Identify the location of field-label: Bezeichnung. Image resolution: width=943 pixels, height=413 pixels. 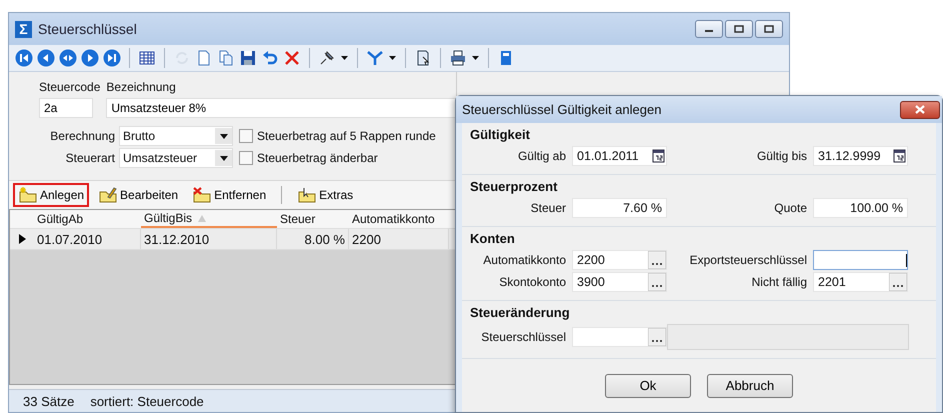
(141, 87).